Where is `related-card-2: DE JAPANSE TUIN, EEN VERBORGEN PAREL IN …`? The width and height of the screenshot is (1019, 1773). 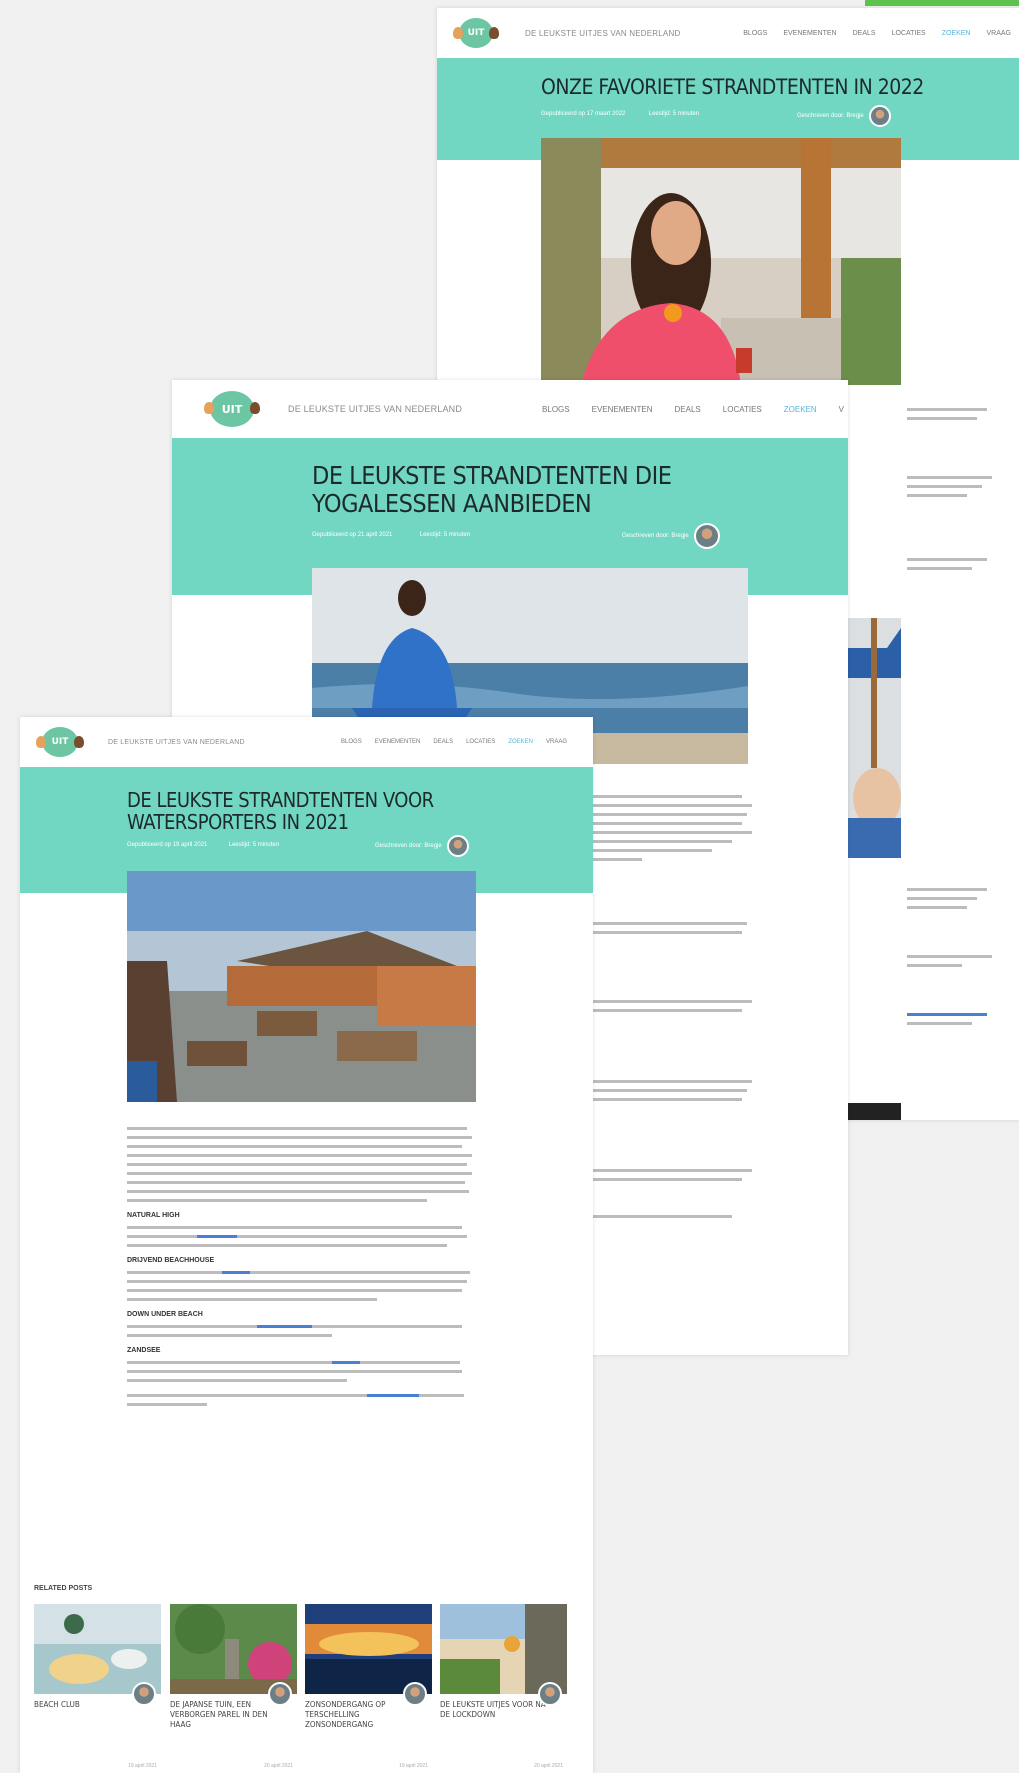 related-card-2: DE JAPANSE TUIN, EEN VERBORGEN PAREL IN … is located at coordinates (233, 1686).